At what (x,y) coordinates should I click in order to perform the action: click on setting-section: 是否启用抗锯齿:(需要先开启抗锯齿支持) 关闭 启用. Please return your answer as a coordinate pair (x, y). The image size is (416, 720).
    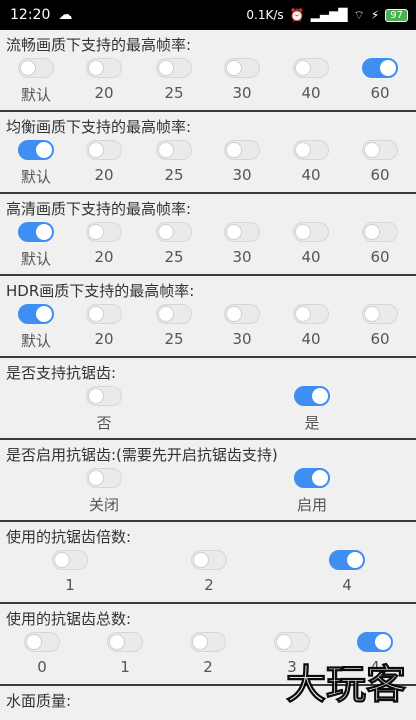
    Looking at the image, I should click on (208, 481).